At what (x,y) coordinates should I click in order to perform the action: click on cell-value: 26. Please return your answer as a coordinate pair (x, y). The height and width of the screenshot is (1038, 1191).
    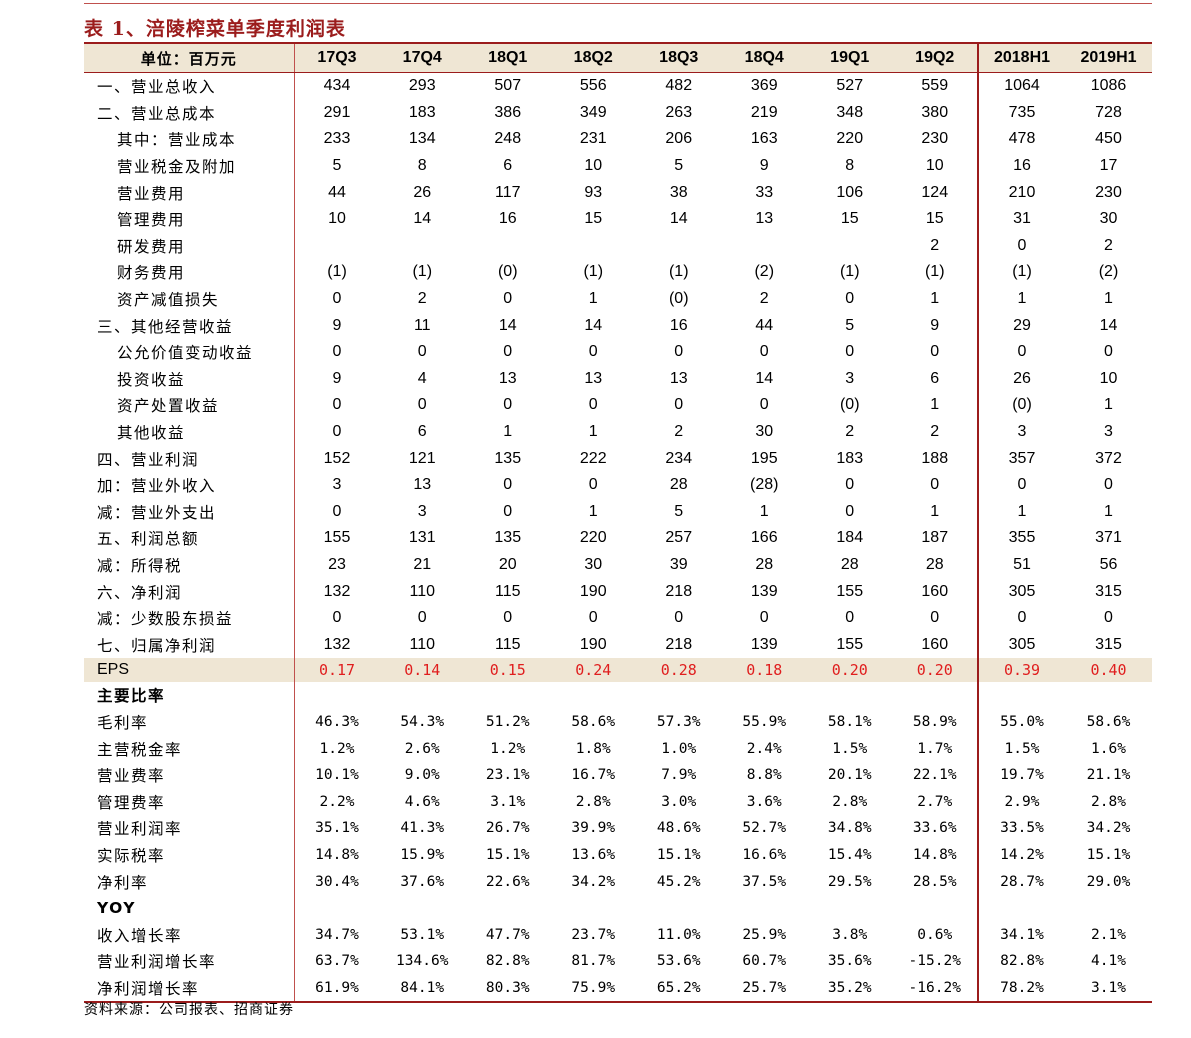
    Looking at the image, I should click on (1021, 379).